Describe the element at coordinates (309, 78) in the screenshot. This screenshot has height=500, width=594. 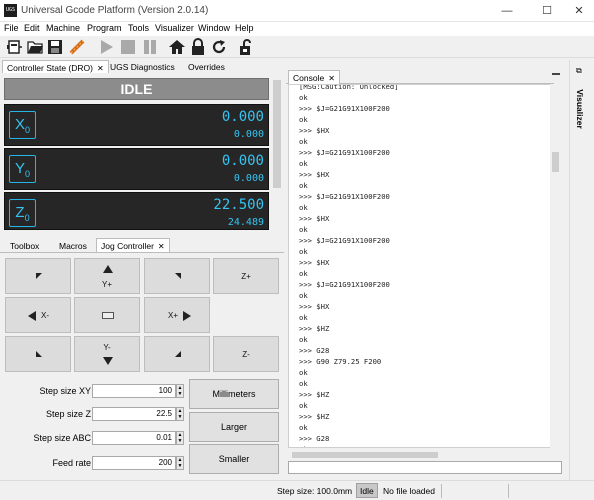
I see `tab-console-label: Console` at that location.